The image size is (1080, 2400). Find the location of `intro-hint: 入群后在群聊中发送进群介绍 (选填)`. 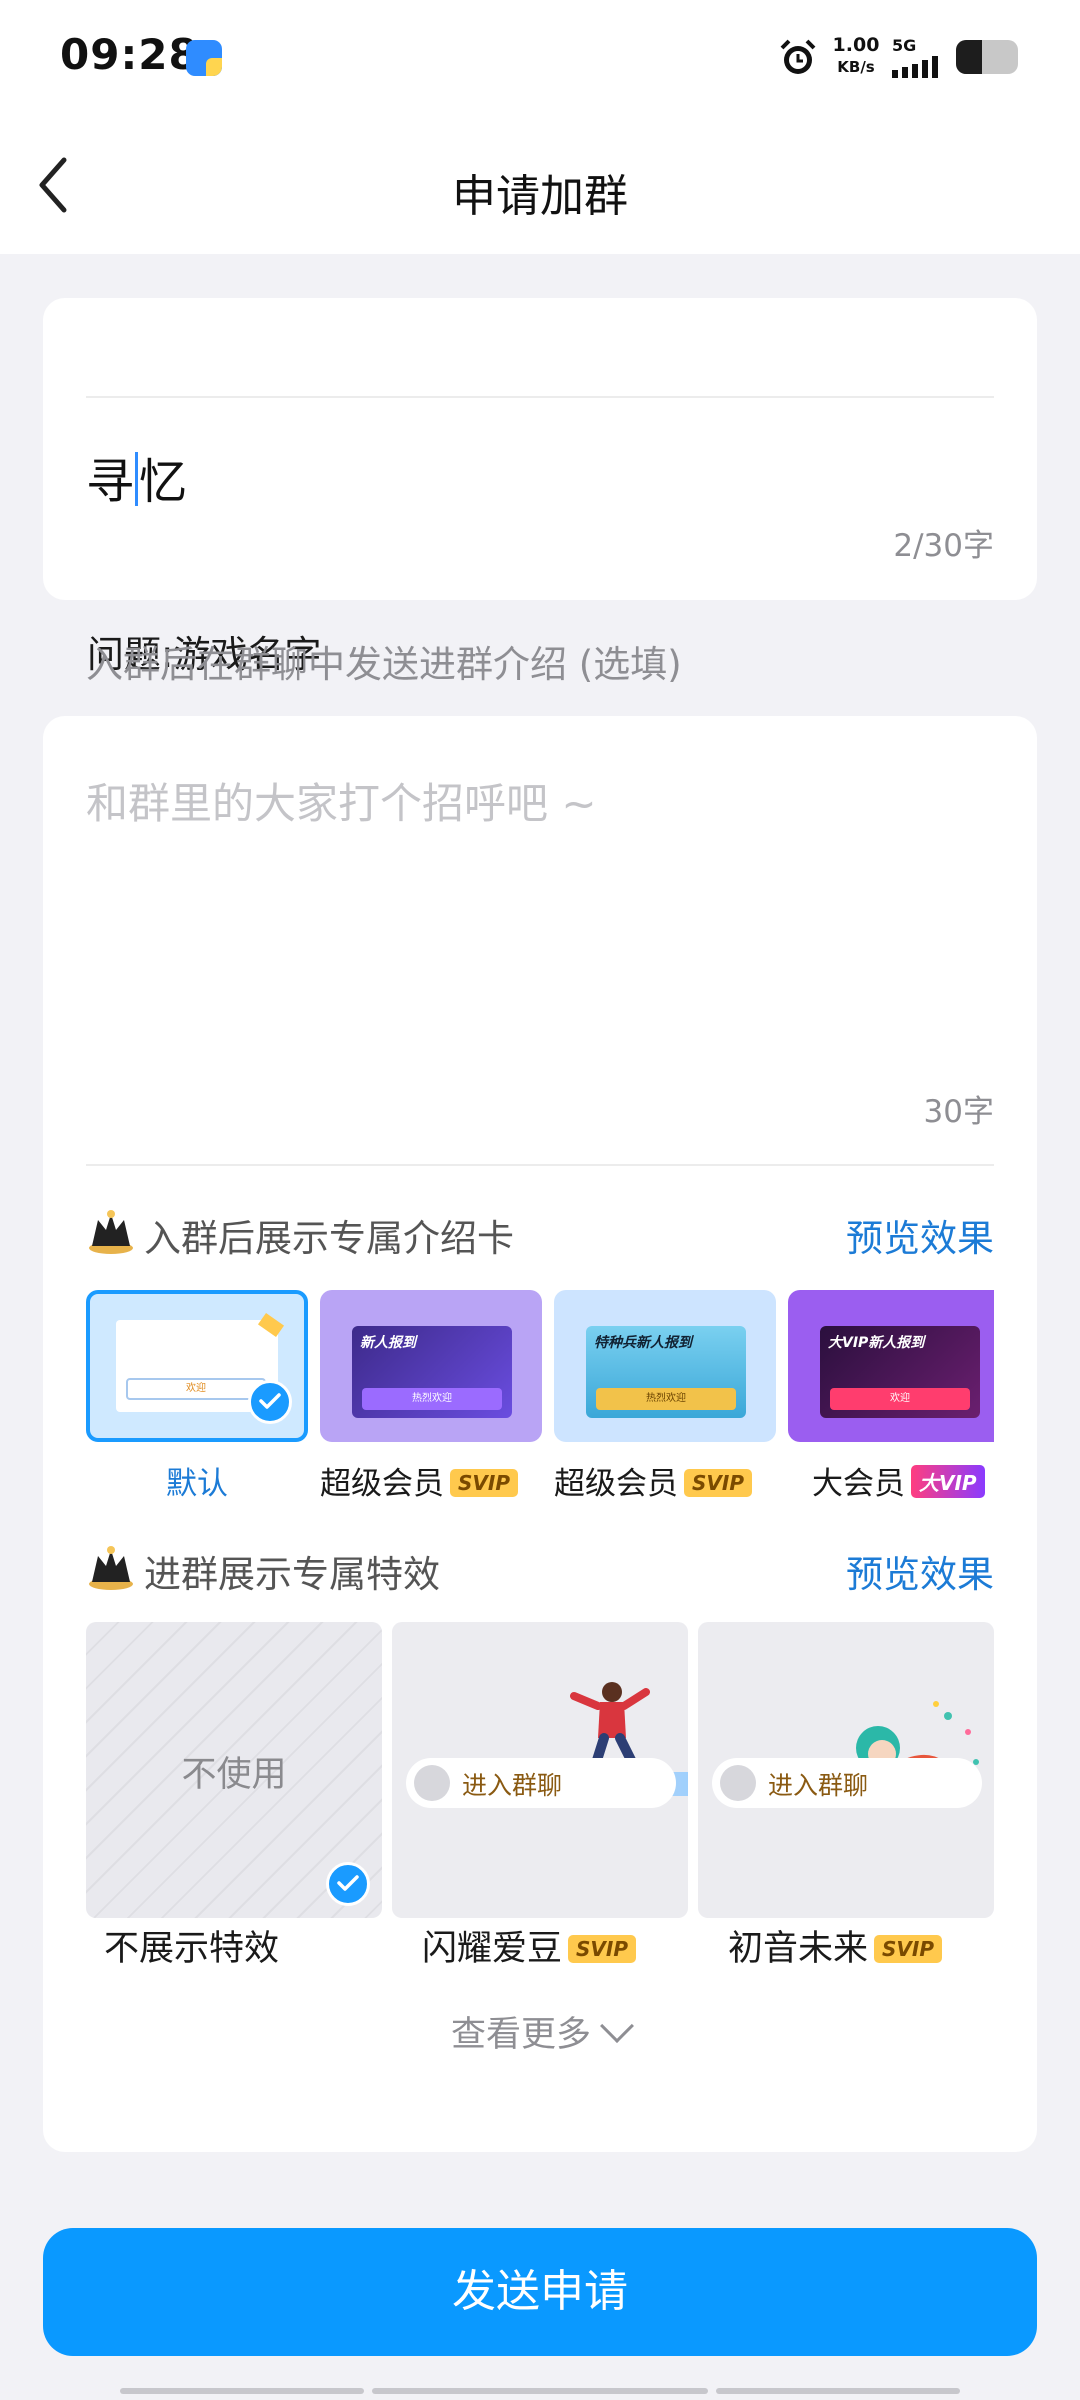

intro-hint: 入群后在群聊中发送进群介绍 (选填) is located at coordinates (384, 664).